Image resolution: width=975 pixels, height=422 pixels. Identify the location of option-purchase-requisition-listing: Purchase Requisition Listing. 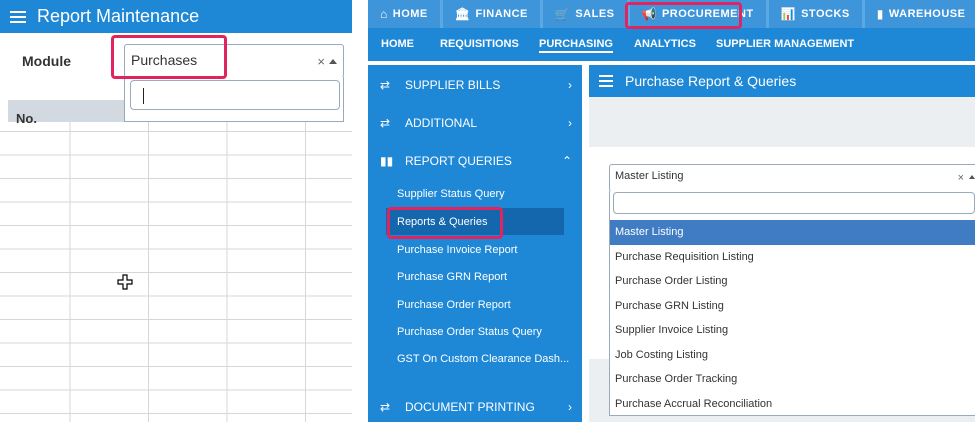
(792, 257).